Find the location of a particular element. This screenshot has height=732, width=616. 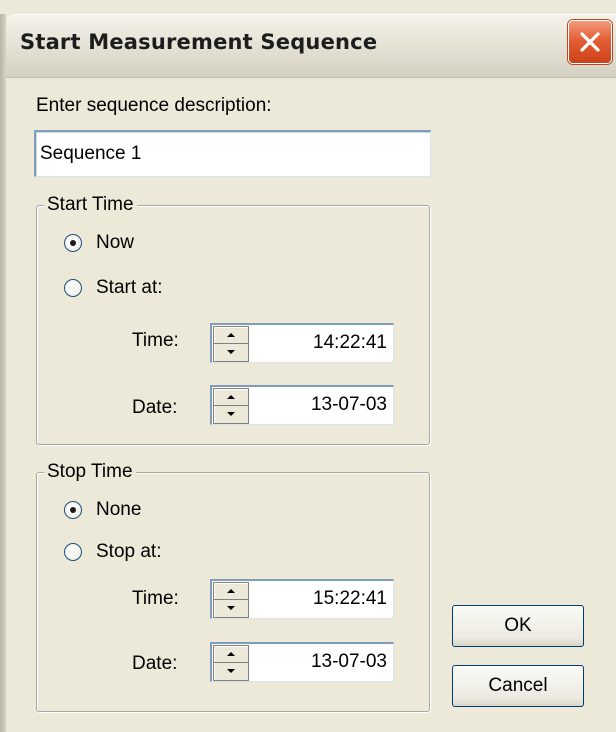

start-date-label: Date: is located at coordinates (155, 407).